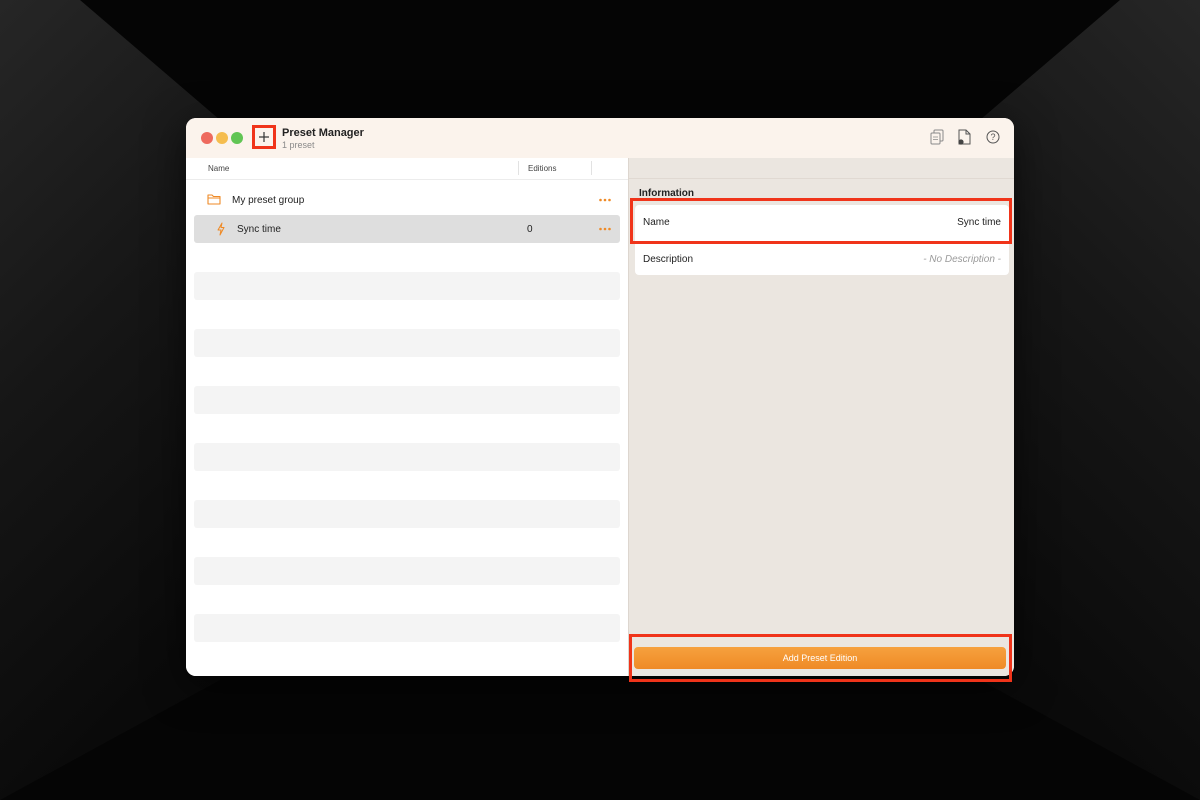  What do you see at coordinates (542, 168) in the screenshot?
I see `column-editions-header: Editions` at bounding box center [542, 168].